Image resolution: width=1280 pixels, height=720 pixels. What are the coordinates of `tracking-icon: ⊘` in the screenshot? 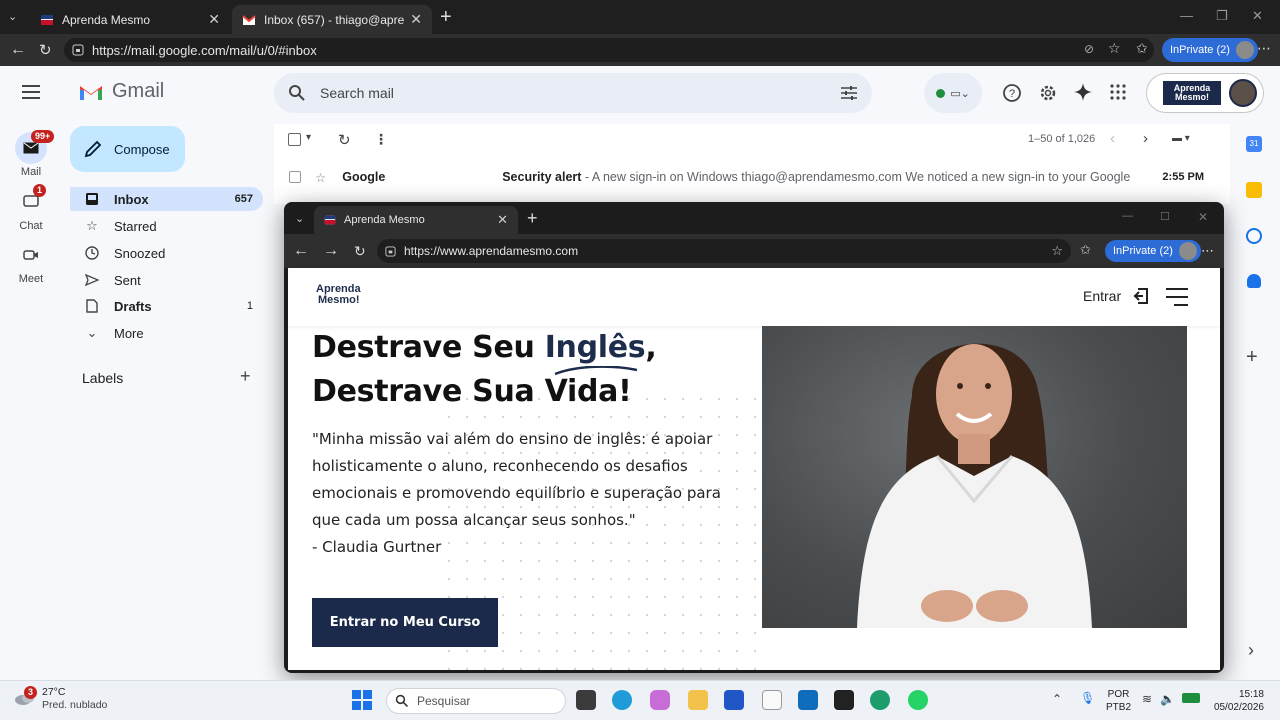 It's located at (1089, 49).